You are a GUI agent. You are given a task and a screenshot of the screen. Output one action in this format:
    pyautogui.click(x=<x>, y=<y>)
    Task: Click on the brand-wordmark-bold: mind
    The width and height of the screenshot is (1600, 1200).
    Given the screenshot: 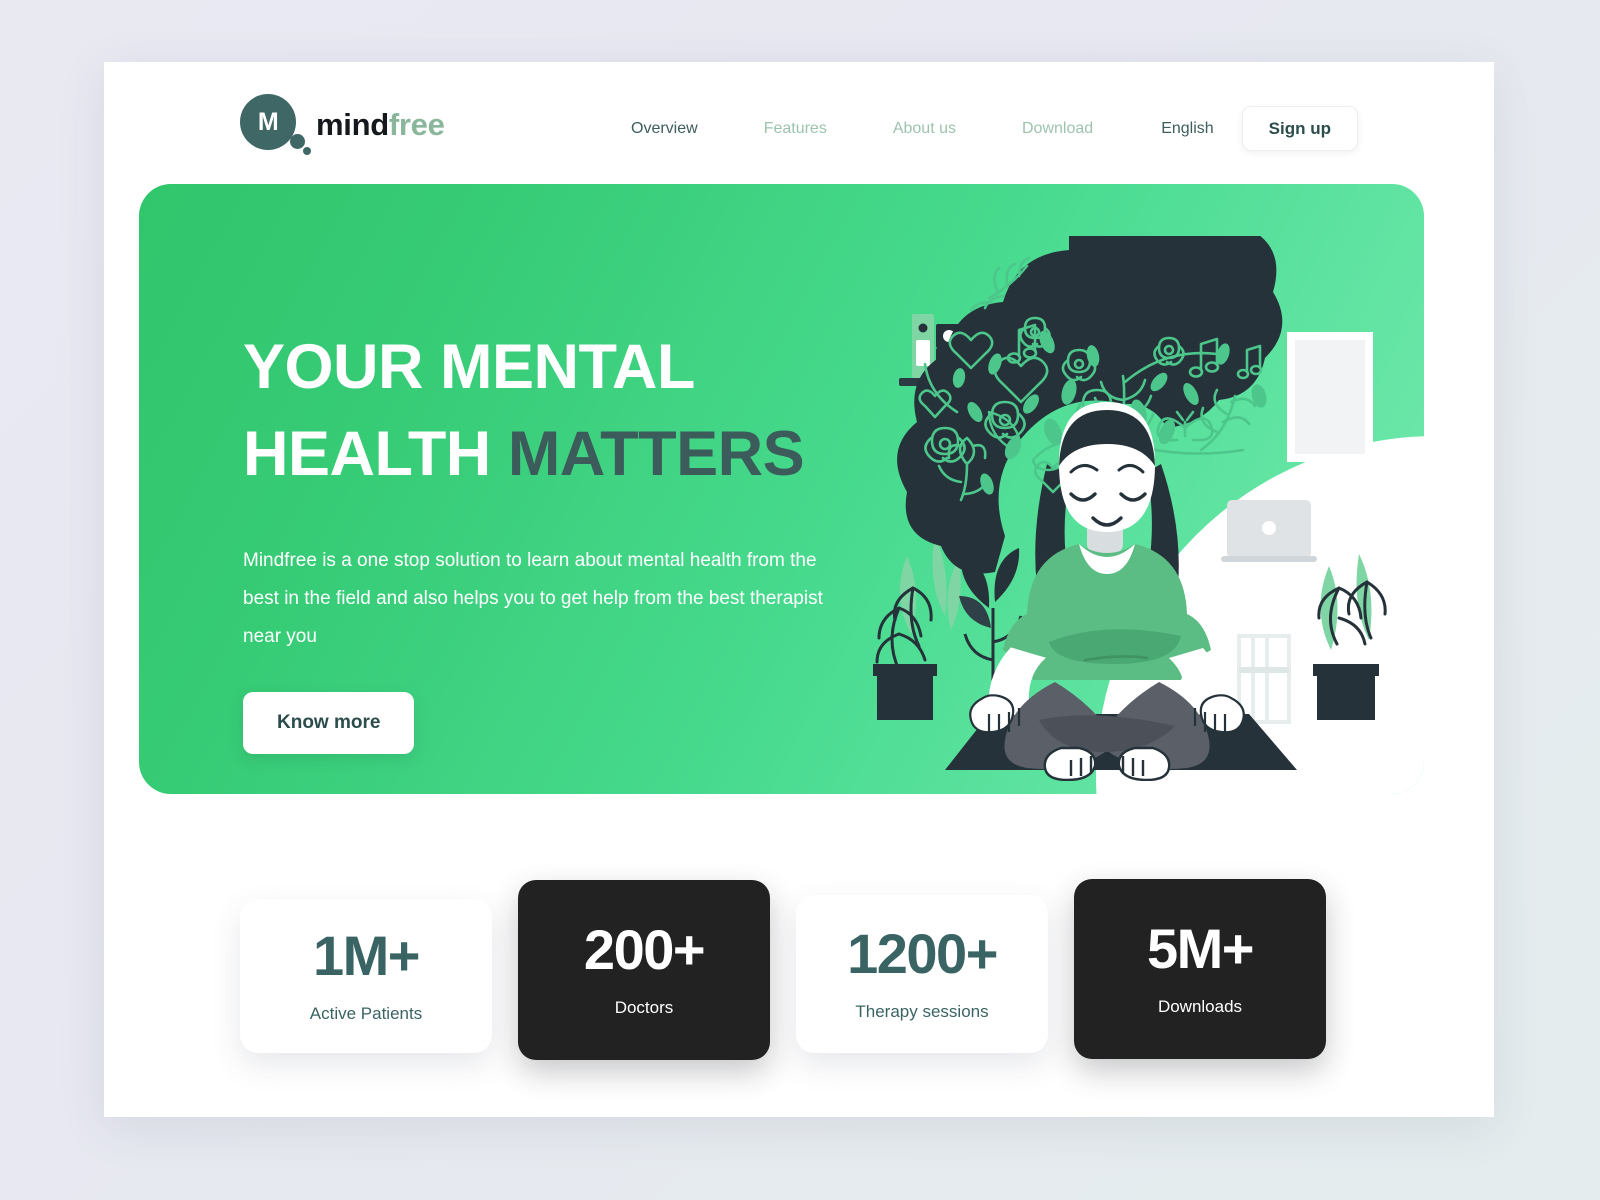 What is the action you would take?
    pyautogui.click(x=352, y=124)
    